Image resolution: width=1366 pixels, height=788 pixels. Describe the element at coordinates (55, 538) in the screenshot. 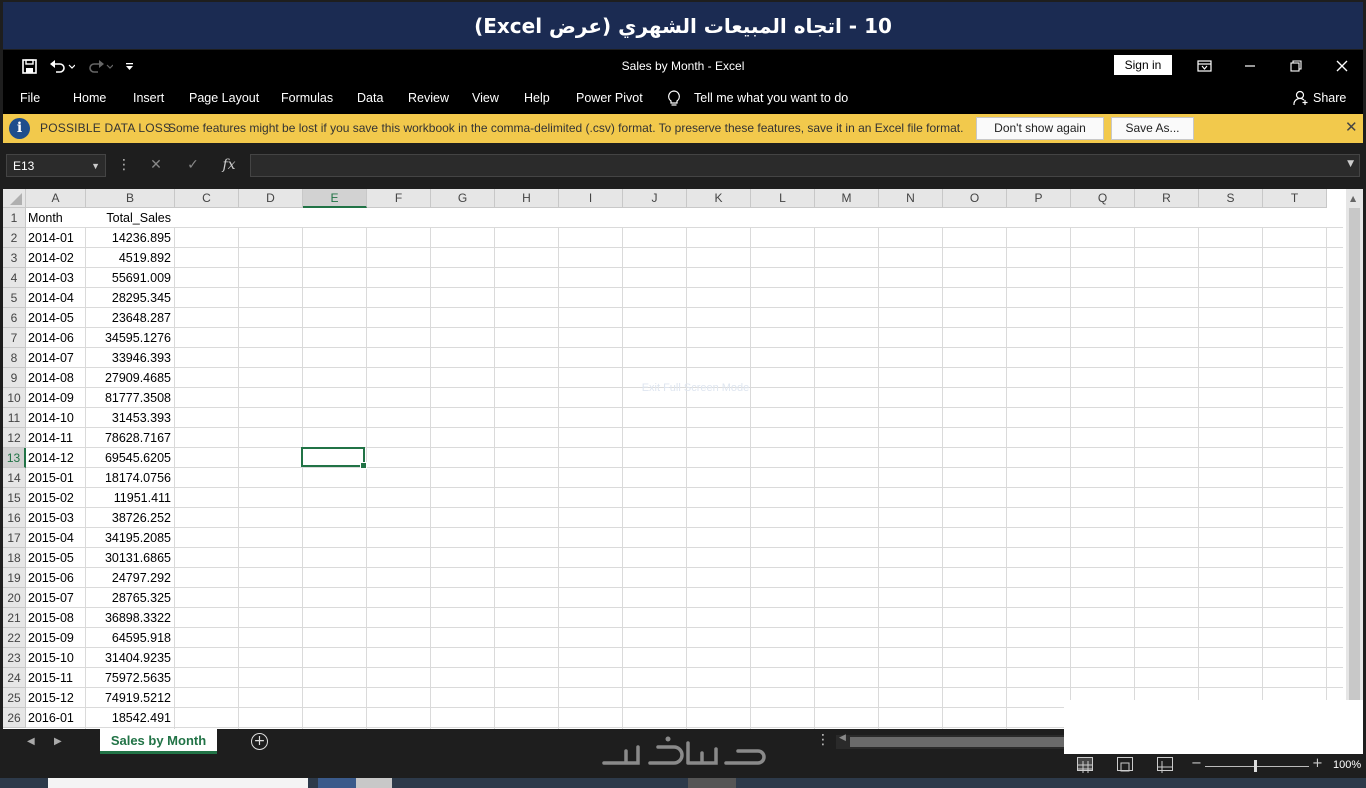

I see `cell-month: 2015-04` at that location.